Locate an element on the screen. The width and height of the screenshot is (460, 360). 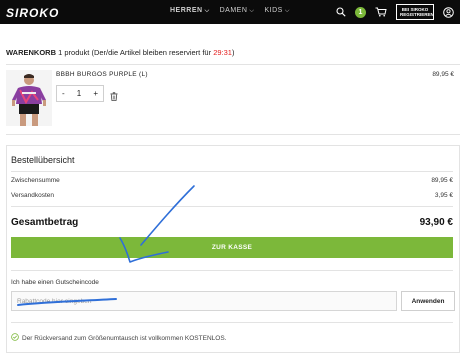
reserve-close: ) is located at coordinates (233, 52).